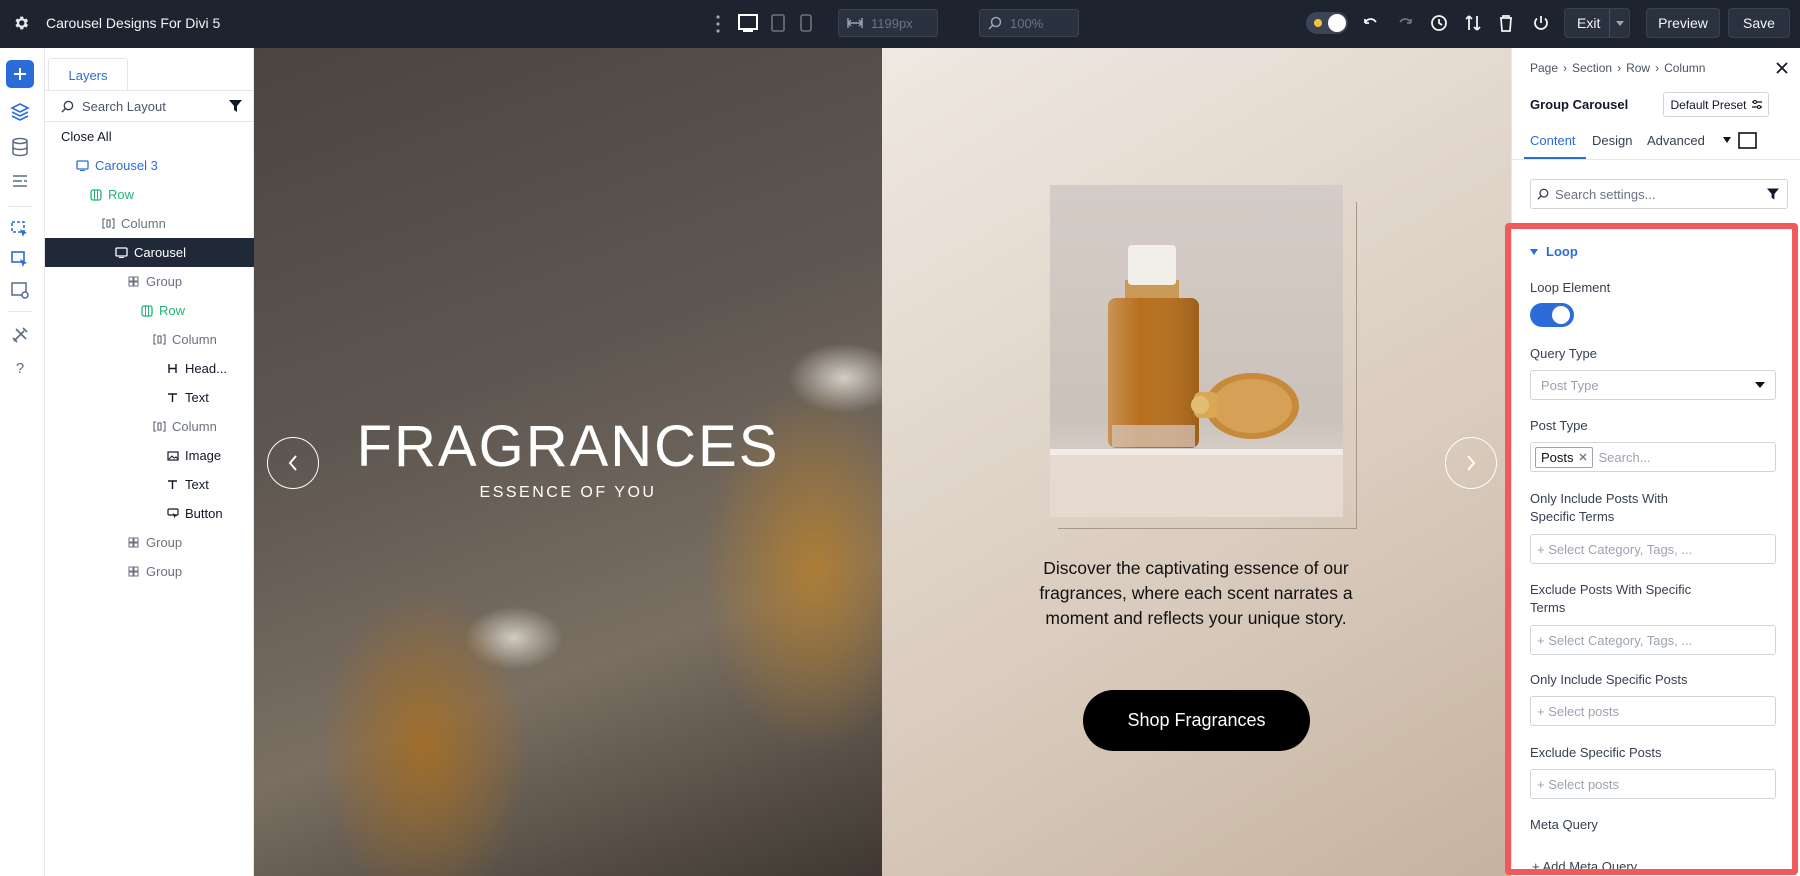 The width and height of the screenshot is (1800, 876). Describe the element at coordinates (146, 310) in the screenshot. I see `row-icon` at that location.